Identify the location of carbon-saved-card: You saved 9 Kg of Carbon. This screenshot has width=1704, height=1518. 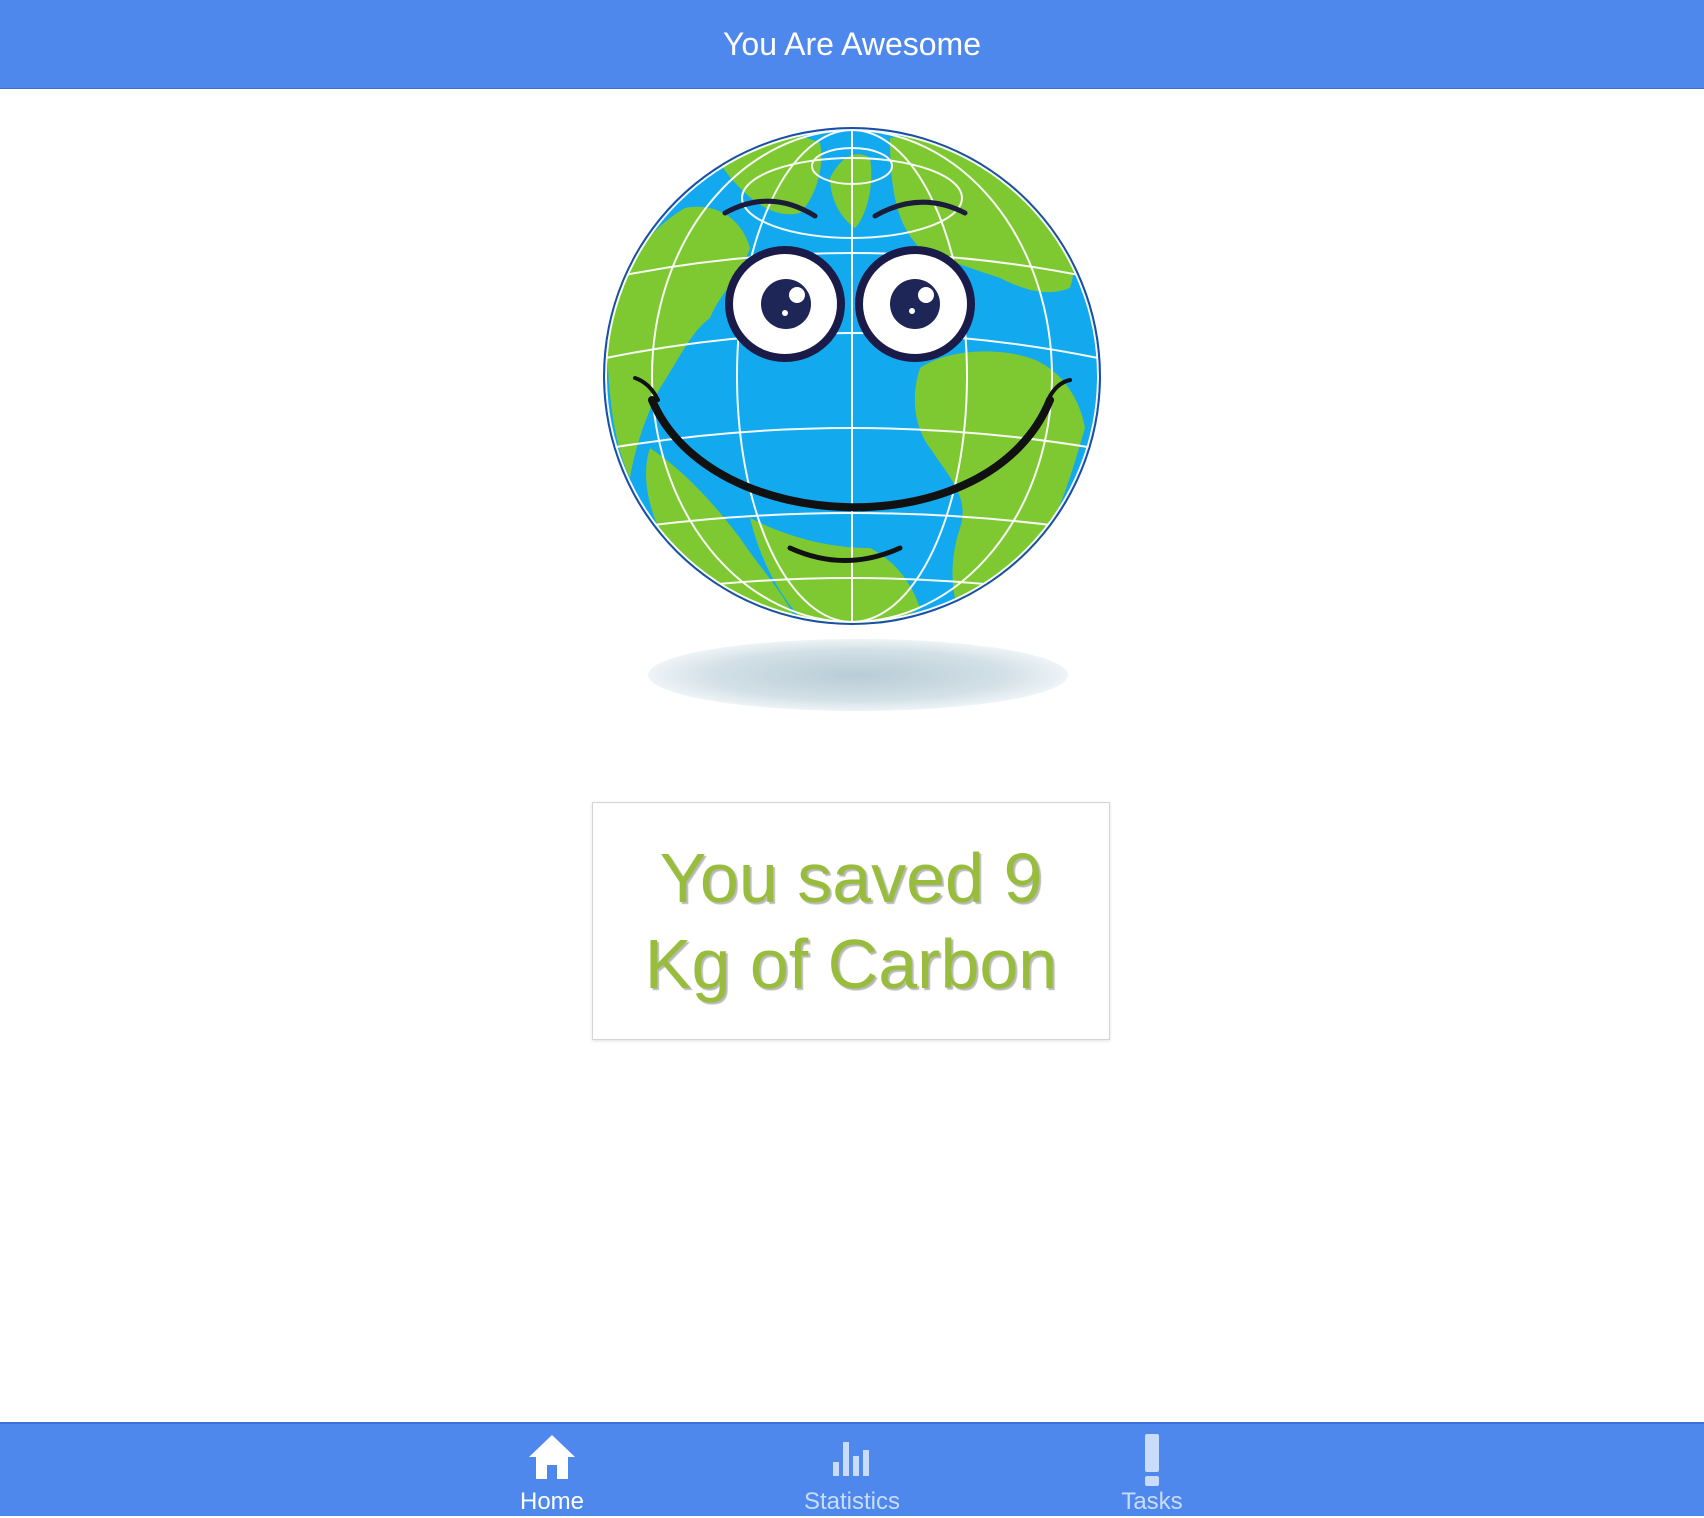
(851, 921).